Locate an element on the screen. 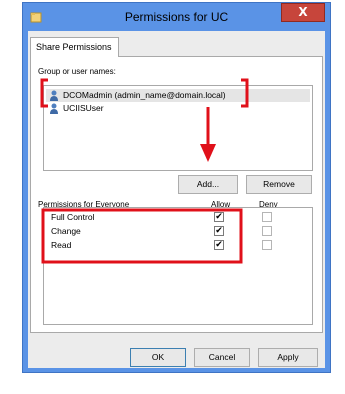 The width and height of the screenshot is (345, 394). tab-share-permissions: Share Permissions is located at coordinates (74, 47).